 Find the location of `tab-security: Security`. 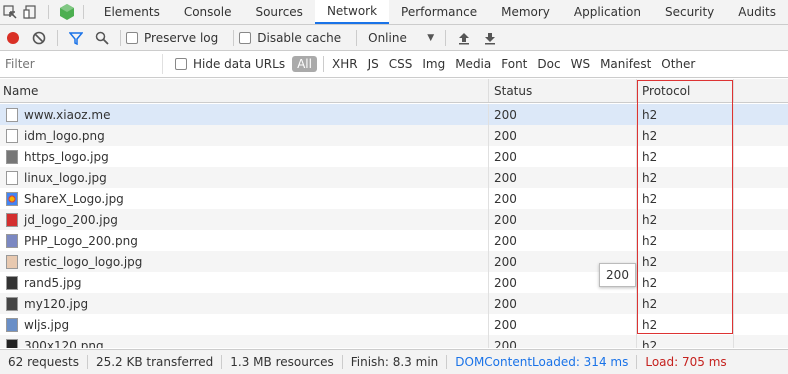

tab-security: Security is located at coordinates (689, 12).